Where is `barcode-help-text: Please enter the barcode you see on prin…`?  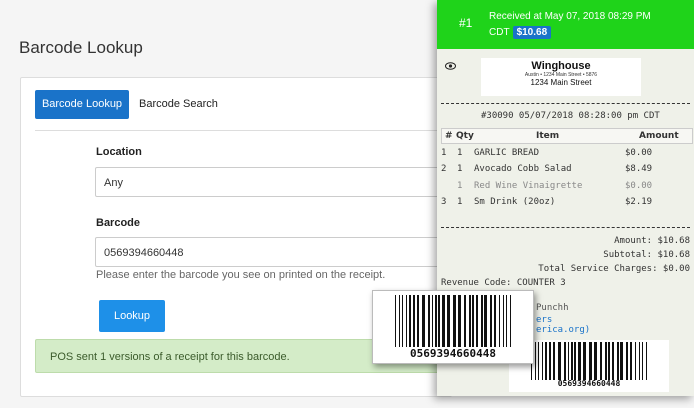 barcode-help-text: Please enter the barcode you see on prin… is located at coordinates (241, 275).